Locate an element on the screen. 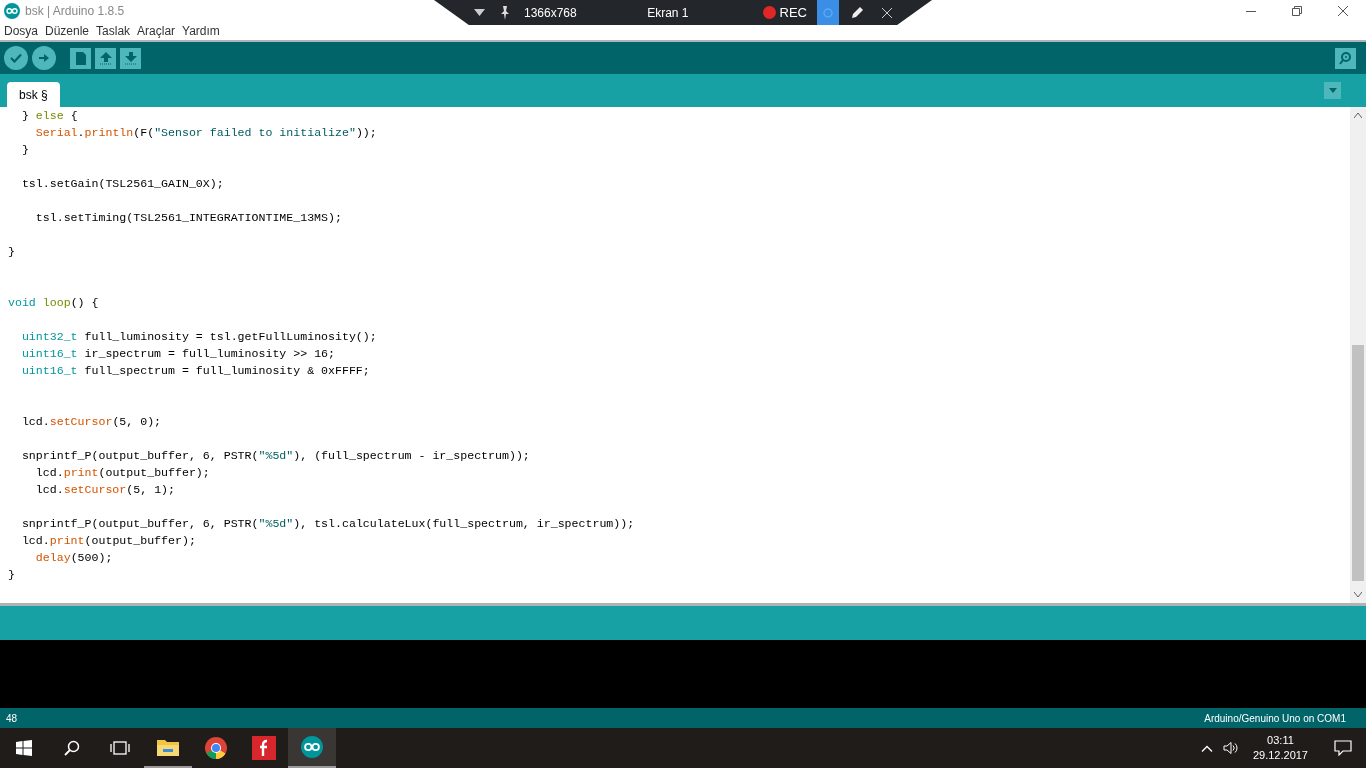 Image resolution: width=1366 pixels, height=768 pixels. code-line: Serial.println(F("Sensor failed to initialize")); is located at coordinates (205, 133).